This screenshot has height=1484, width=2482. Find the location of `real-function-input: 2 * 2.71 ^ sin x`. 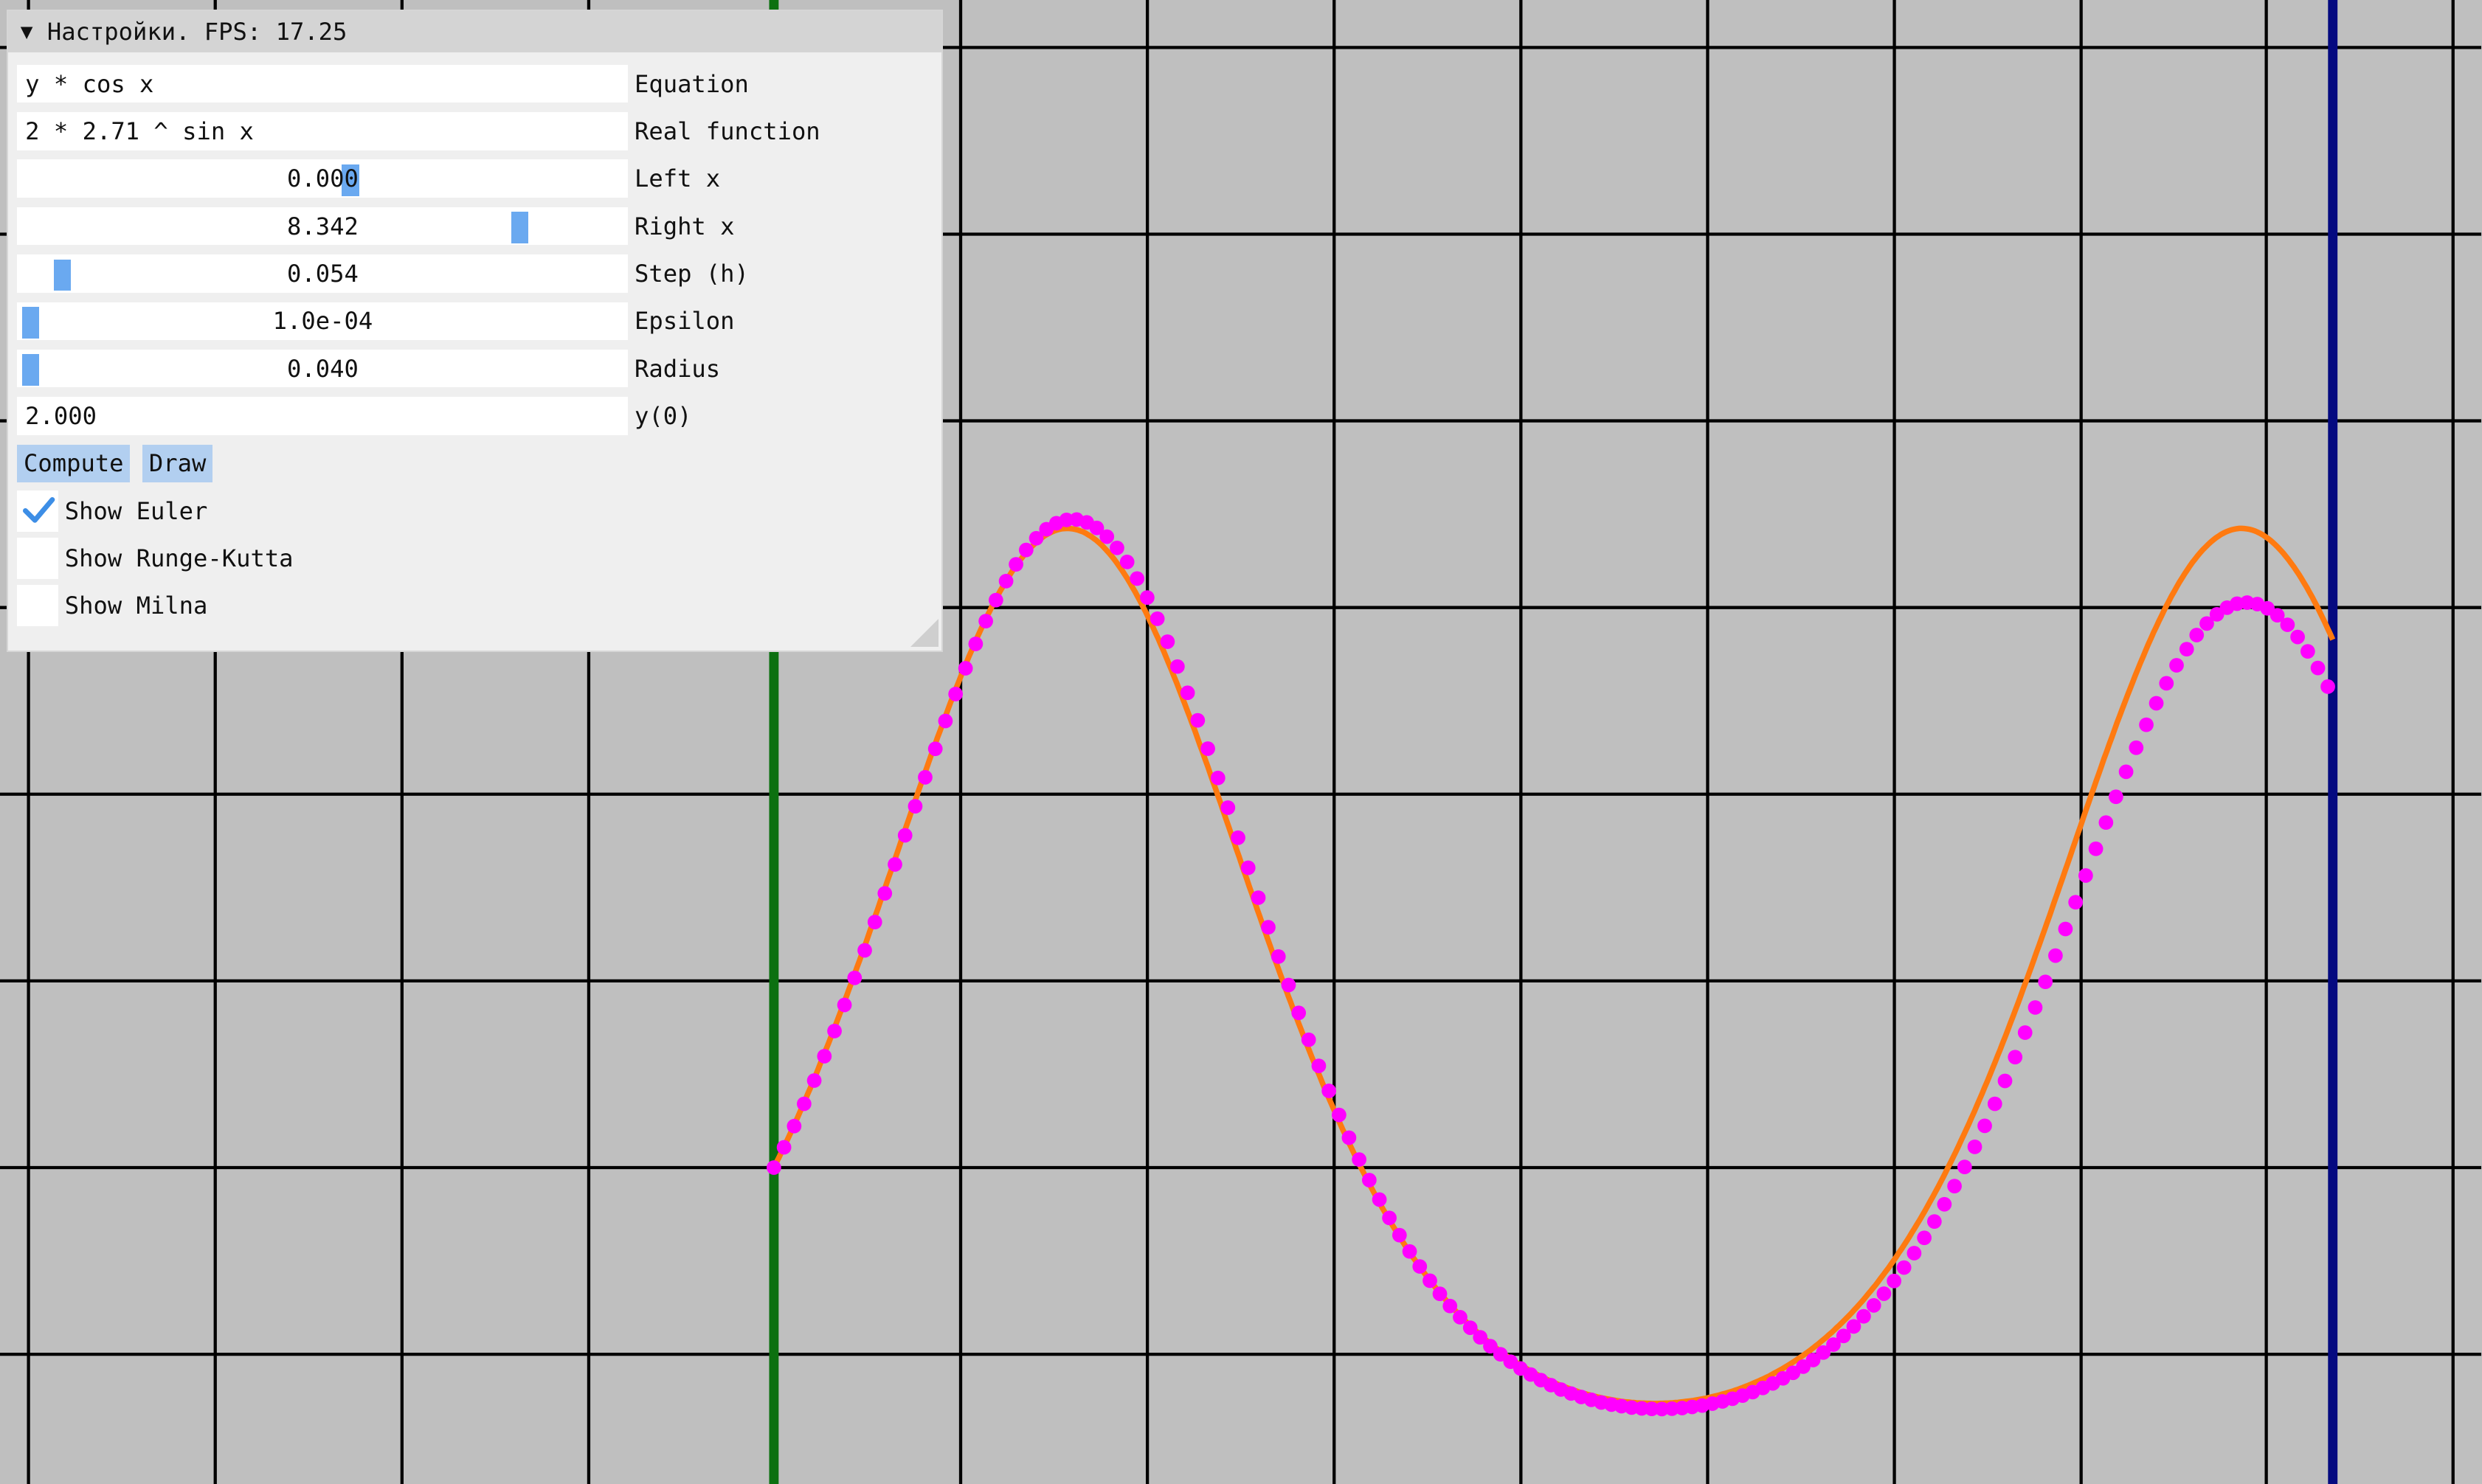

real-function-input: 2 * 2.71 ^ sin x is located at coordinates (323, 131).